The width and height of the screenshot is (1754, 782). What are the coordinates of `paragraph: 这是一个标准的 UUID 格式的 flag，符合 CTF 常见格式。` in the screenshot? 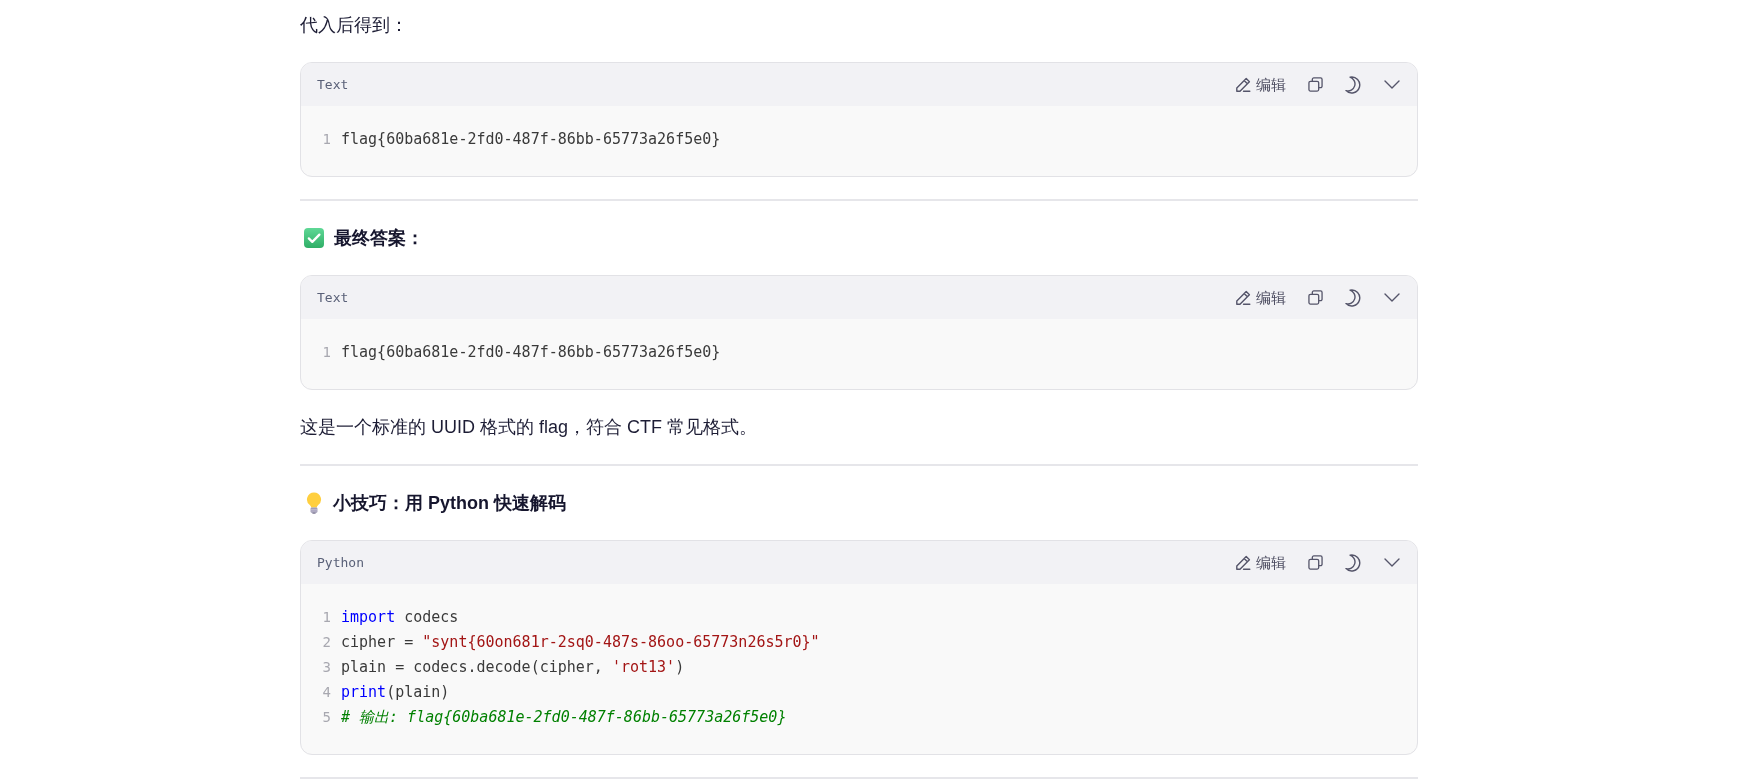 It's located at (529, 427).